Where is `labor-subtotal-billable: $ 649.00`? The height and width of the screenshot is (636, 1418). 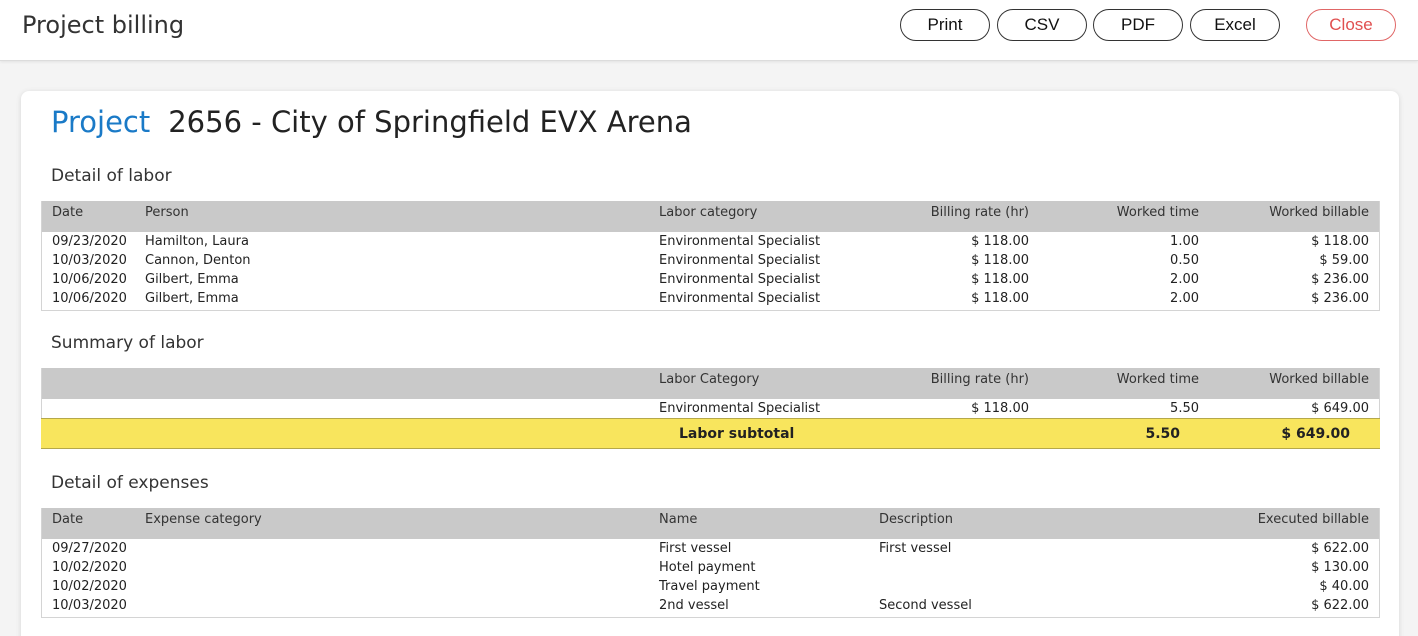
labor-subtotal-billable: $ 649.00 is located at coordinates (1315, 434).